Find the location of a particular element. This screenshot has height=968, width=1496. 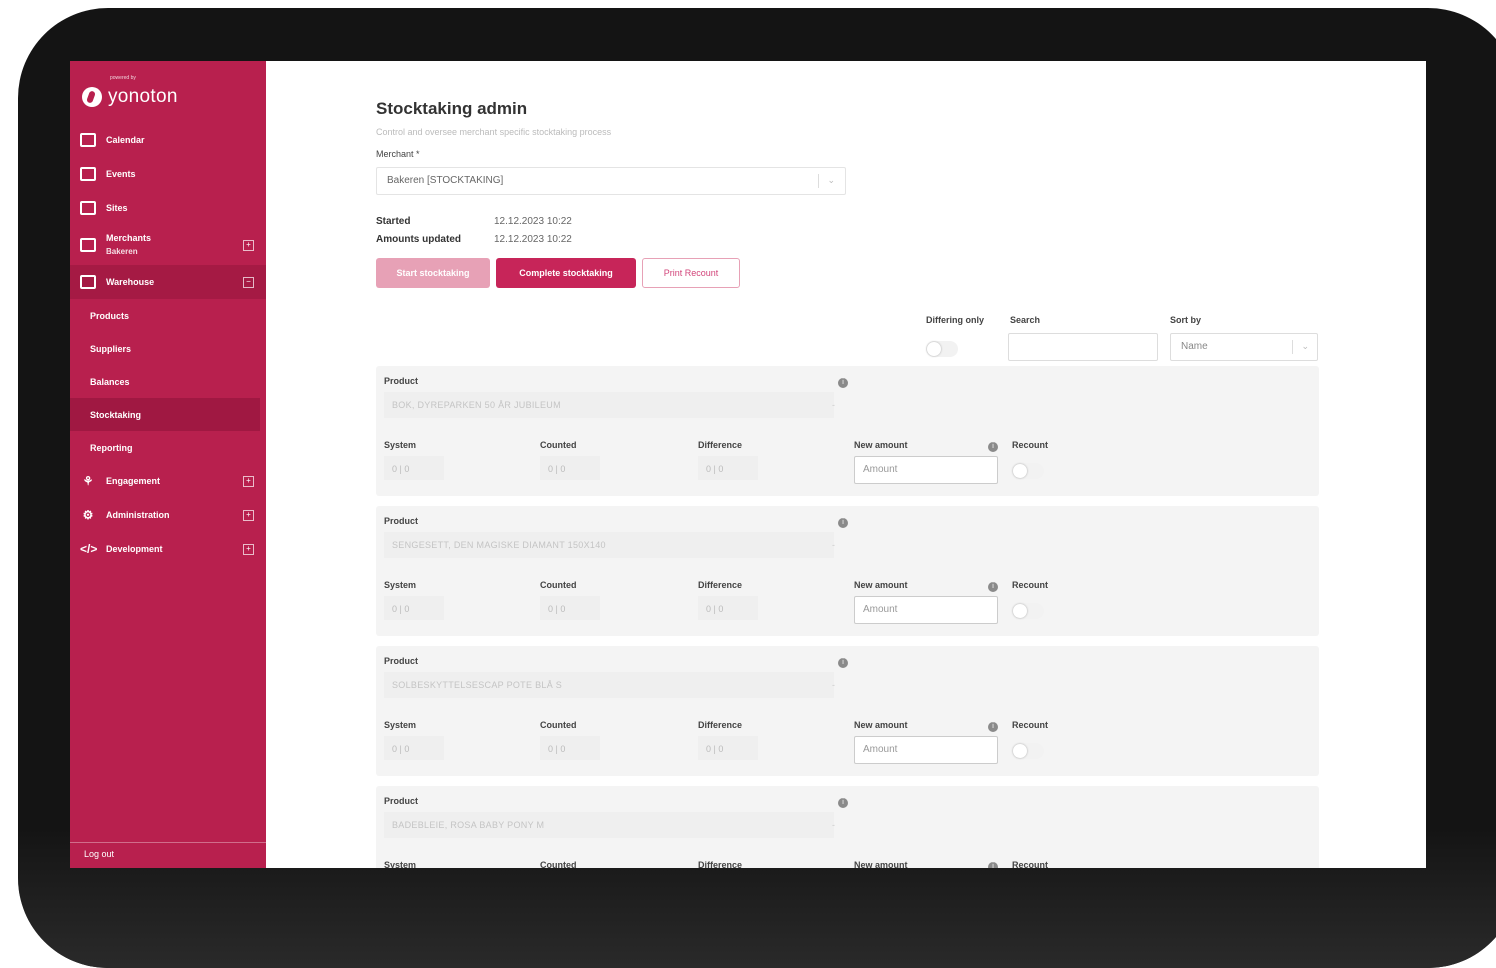

sort-by-label: Sort by is located at coordinates (1186, 320).